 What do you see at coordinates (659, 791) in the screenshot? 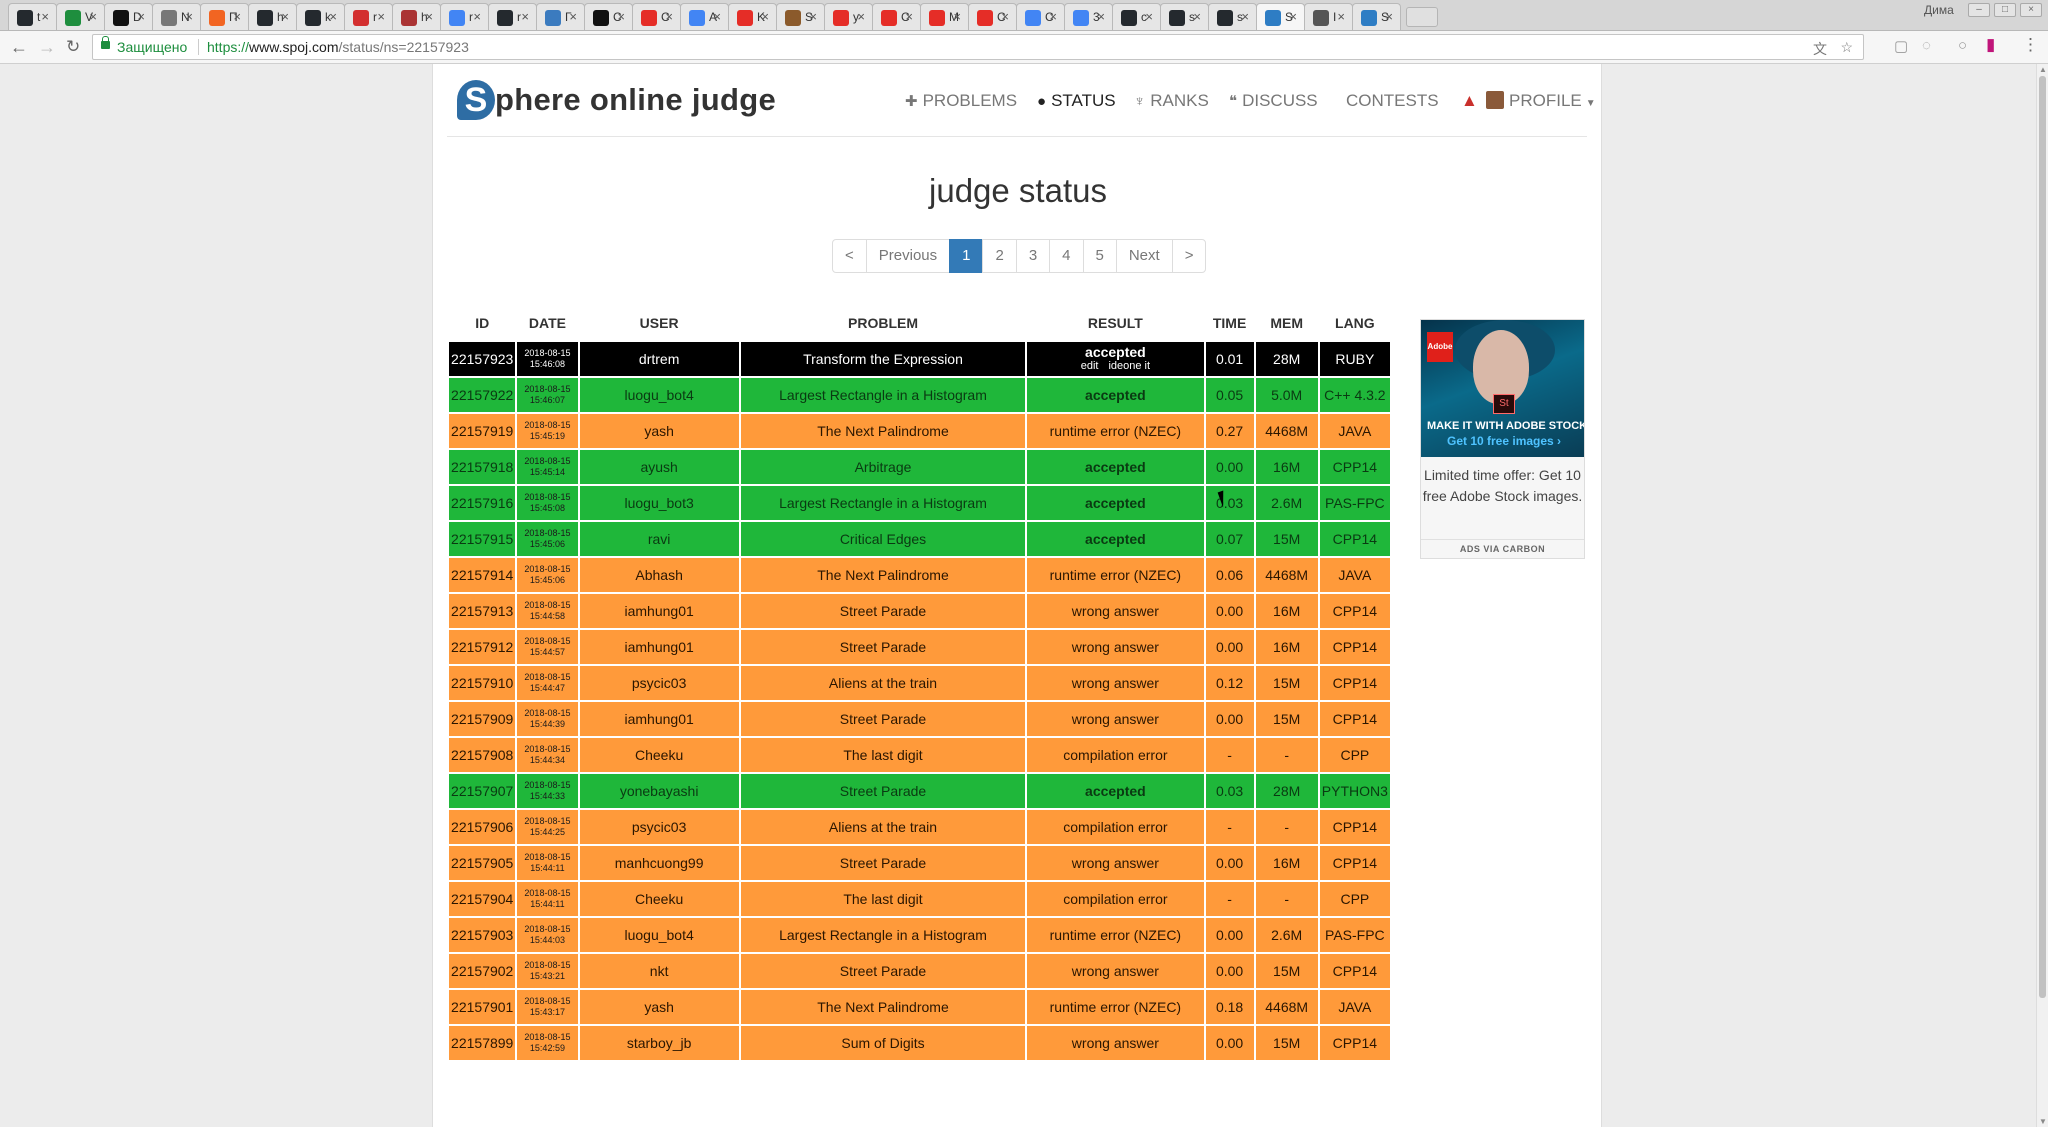
I see `cell-user: yonebayashi` at bounding box center [659, 791].